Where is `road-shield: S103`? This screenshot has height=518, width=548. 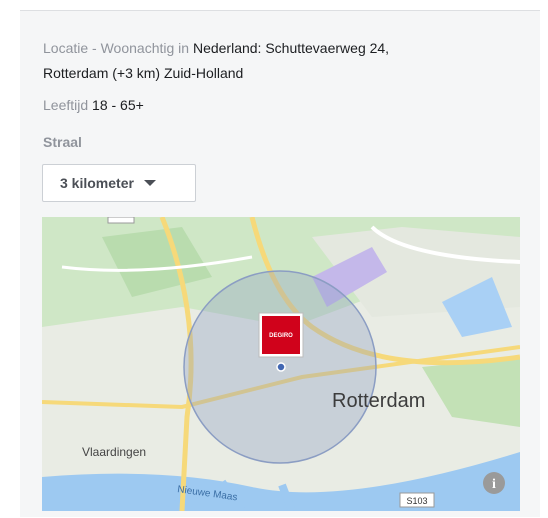
road-shield: S103 is located at coordinates (417, 500).